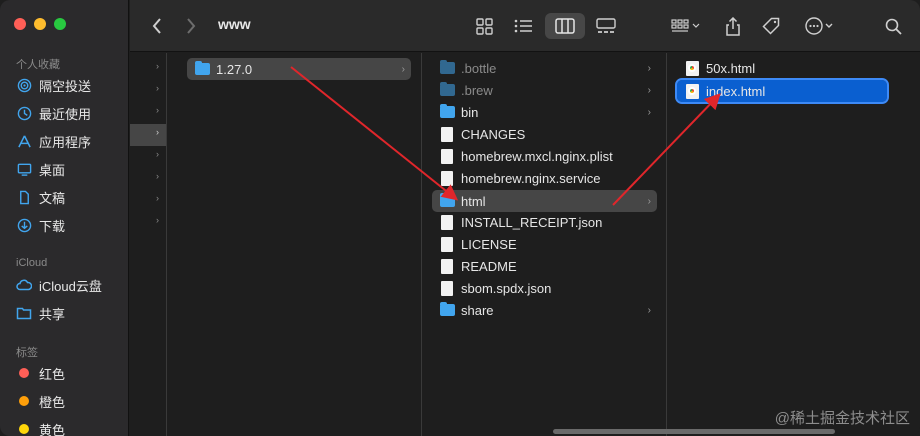 This screenshot has height=436, width=920. Describe the element at coordinates (489, 244) in the screenshot. I see `item-label: LICENSE` at that location.